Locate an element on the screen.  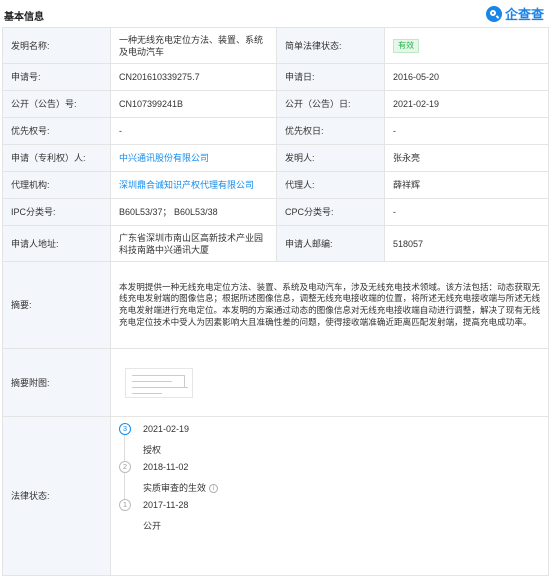
invention-name-value: 一种无线充电定位方法、装置、系统及电动汽车 is located at coordinates (193, 45).